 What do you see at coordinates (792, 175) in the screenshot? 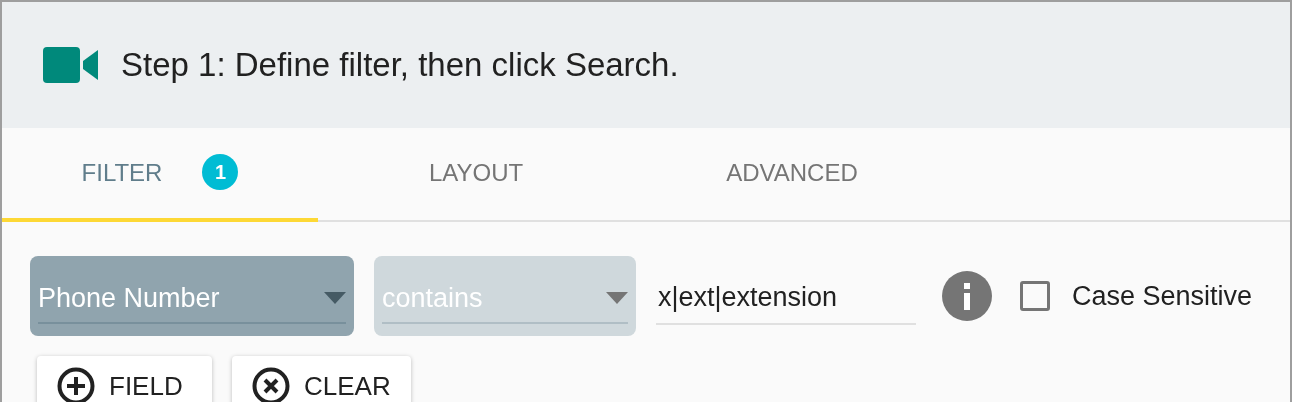
I see `tab: ADVANCED` at bounding box center [792, 175].